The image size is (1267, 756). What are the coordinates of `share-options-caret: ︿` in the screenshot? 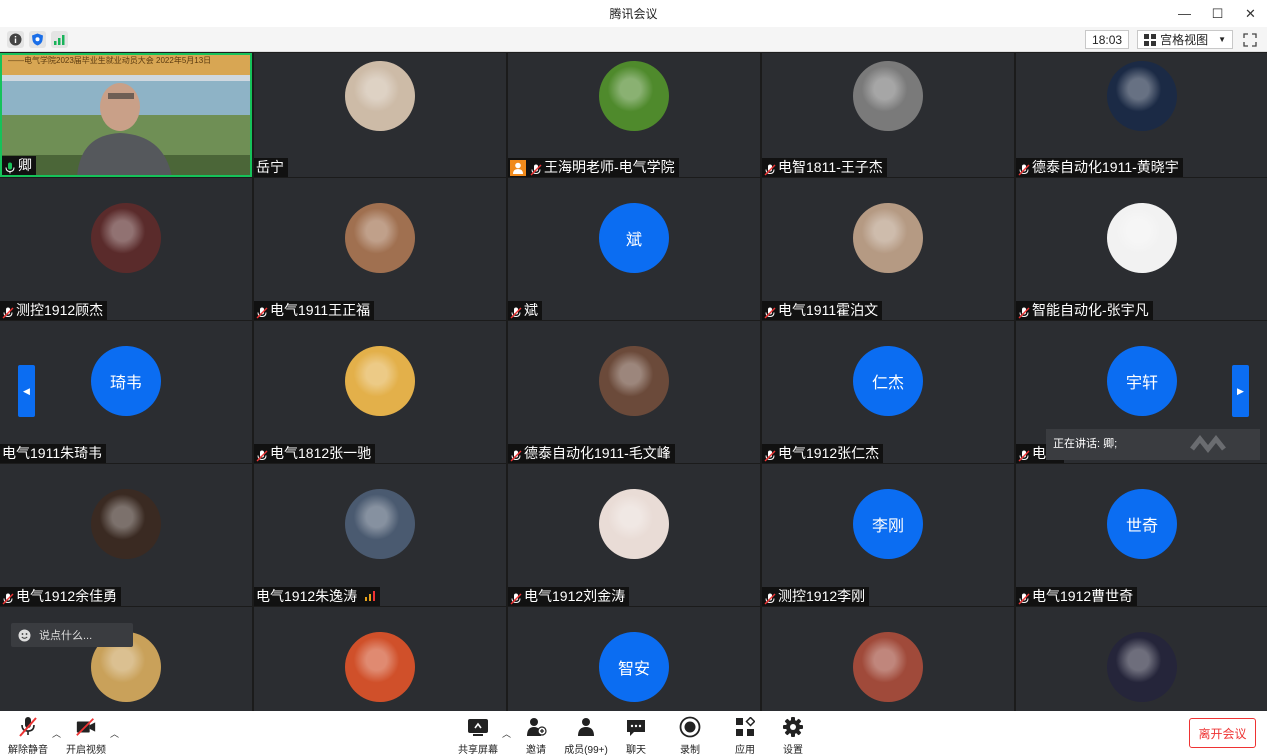 It's located at (506, 733).